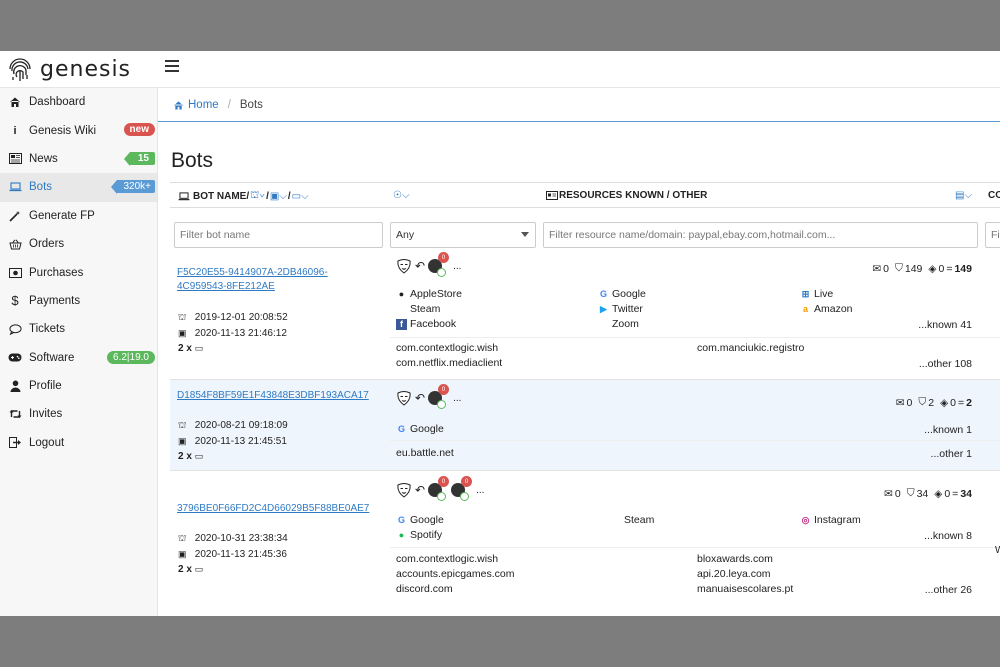  I want to click on fingerprint-filter-icon: ☉⌵, so click(401, 195).